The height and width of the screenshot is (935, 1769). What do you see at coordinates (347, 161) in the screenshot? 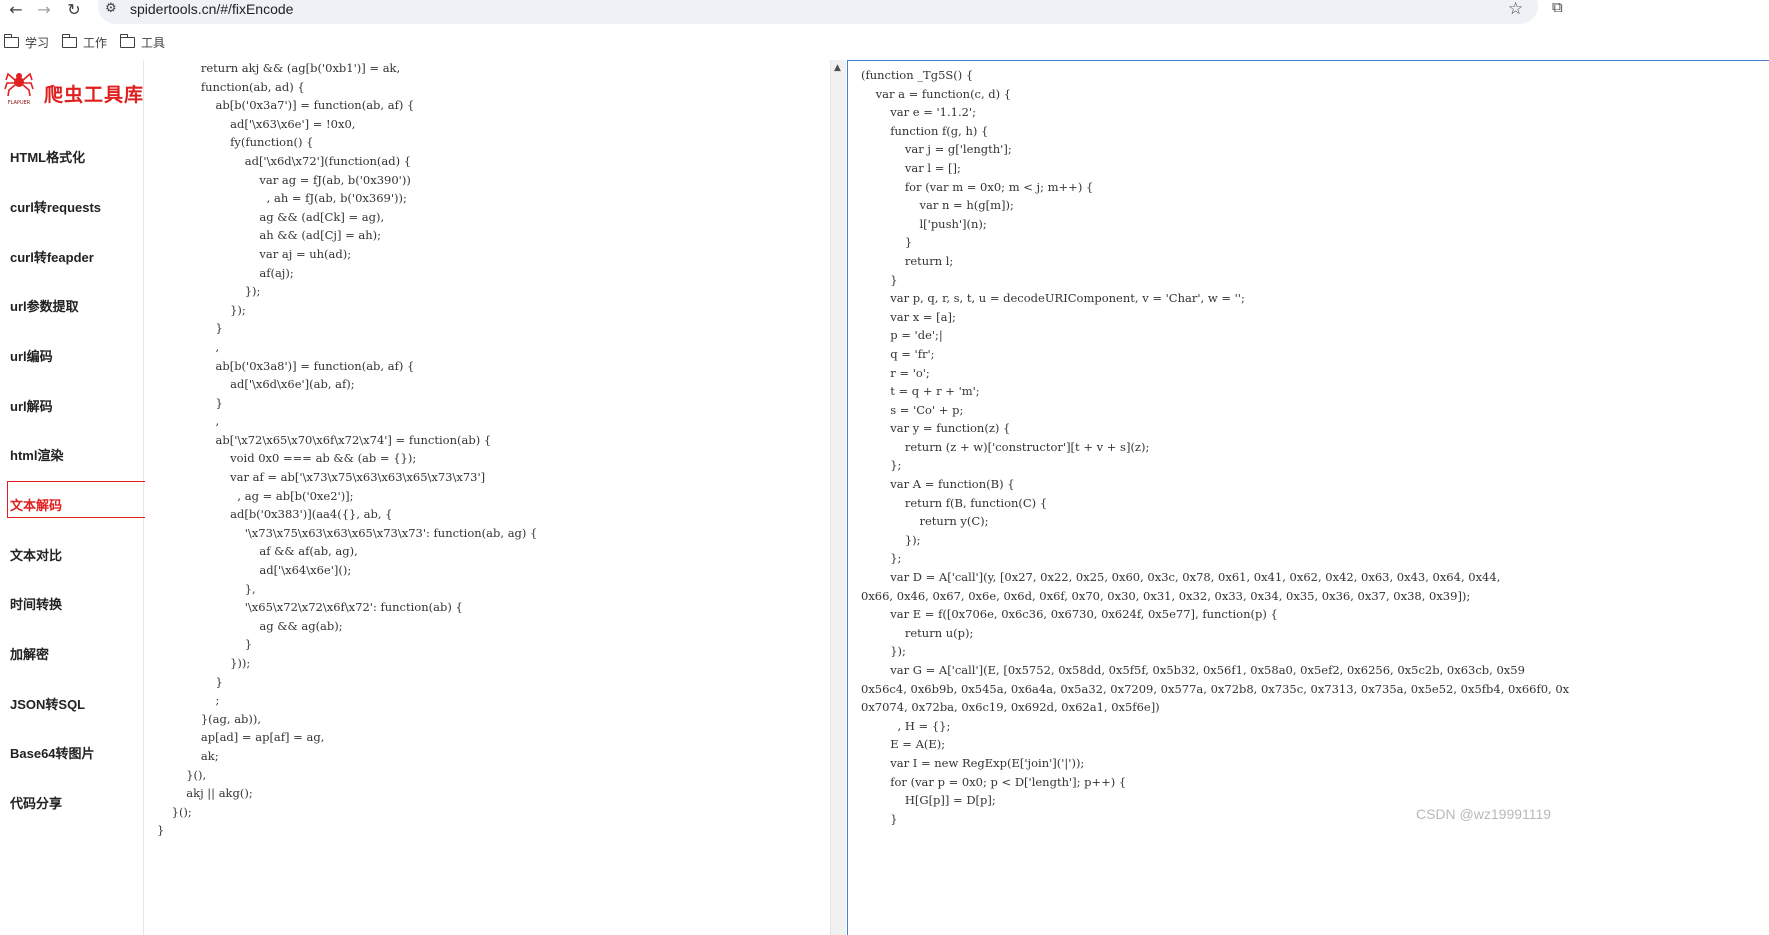
I see `code-line: ad['\x6d\x72'](function(ad) {` at bounding box center [347, 161].